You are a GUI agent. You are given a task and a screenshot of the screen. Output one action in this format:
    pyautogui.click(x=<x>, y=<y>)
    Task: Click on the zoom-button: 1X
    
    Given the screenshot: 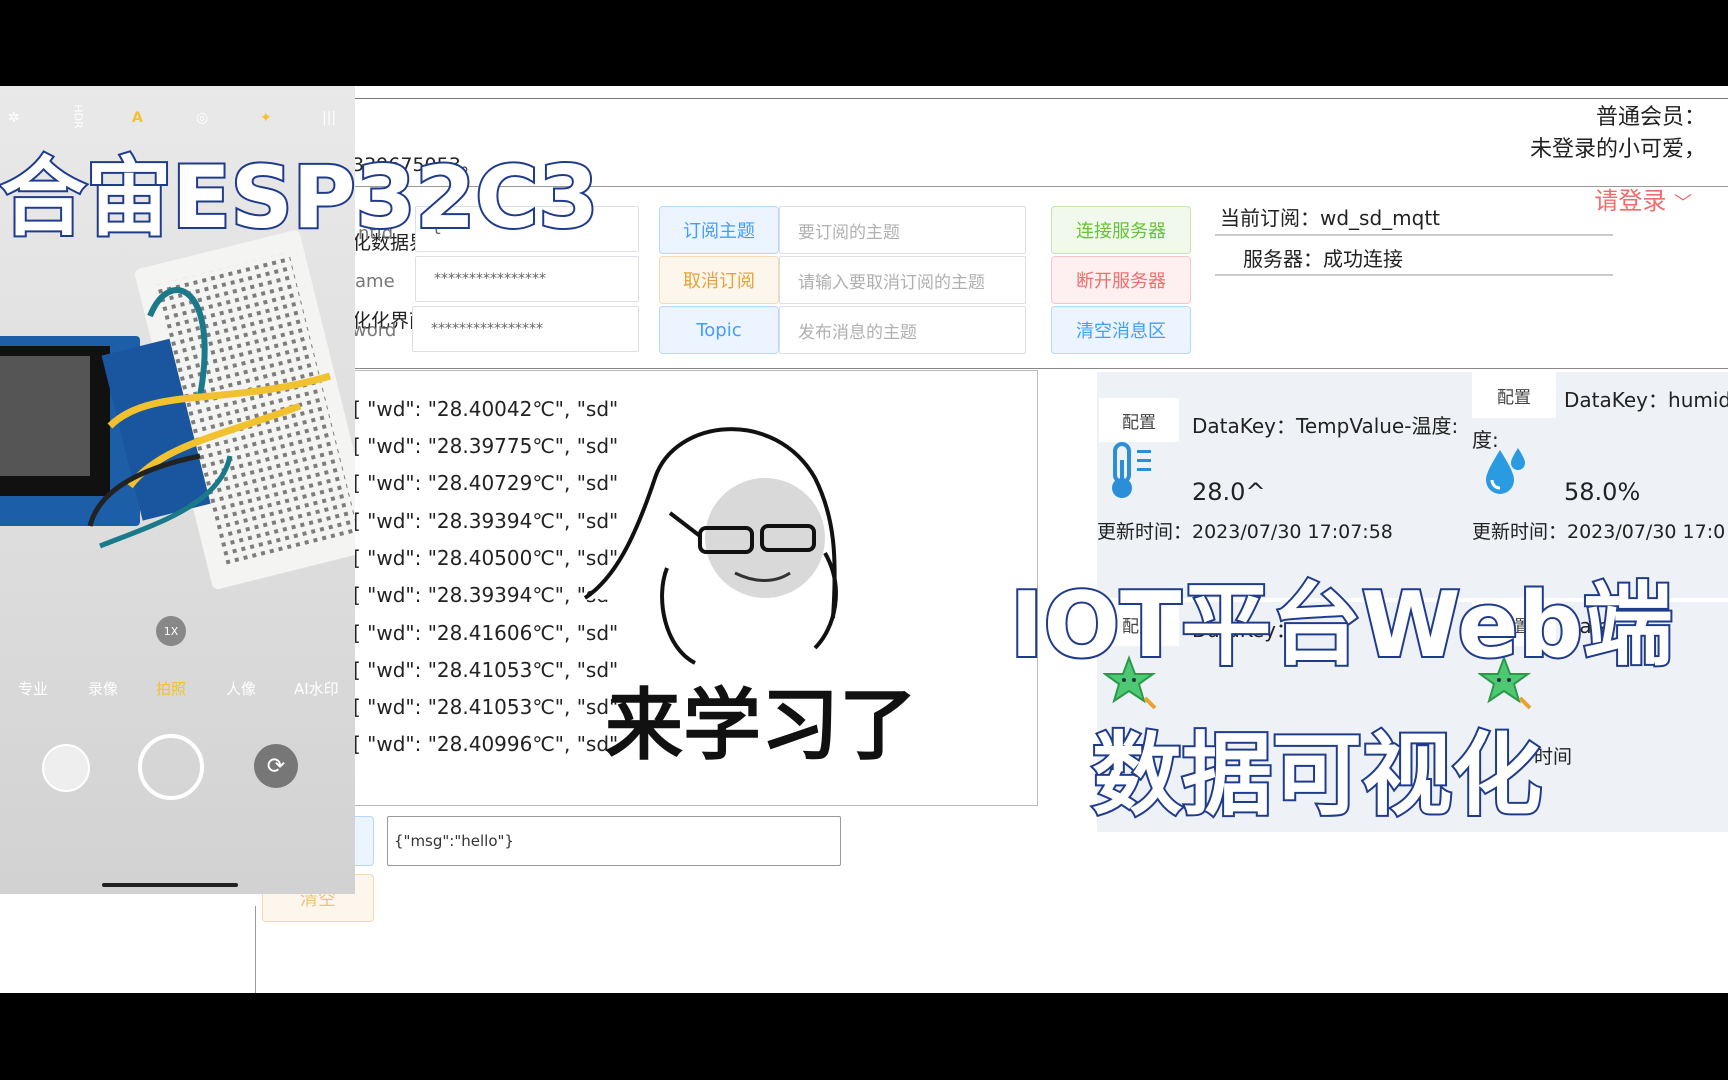 What is the action you would take?
    pyautogui.click(x=171, y=631)
    